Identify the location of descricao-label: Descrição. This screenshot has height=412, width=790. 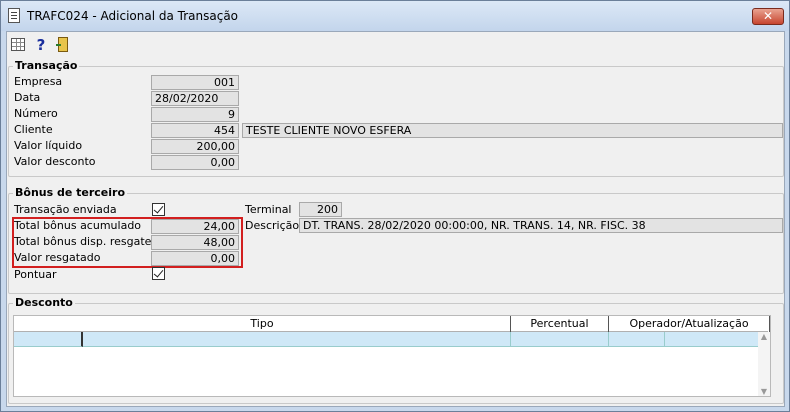
(272, 225).